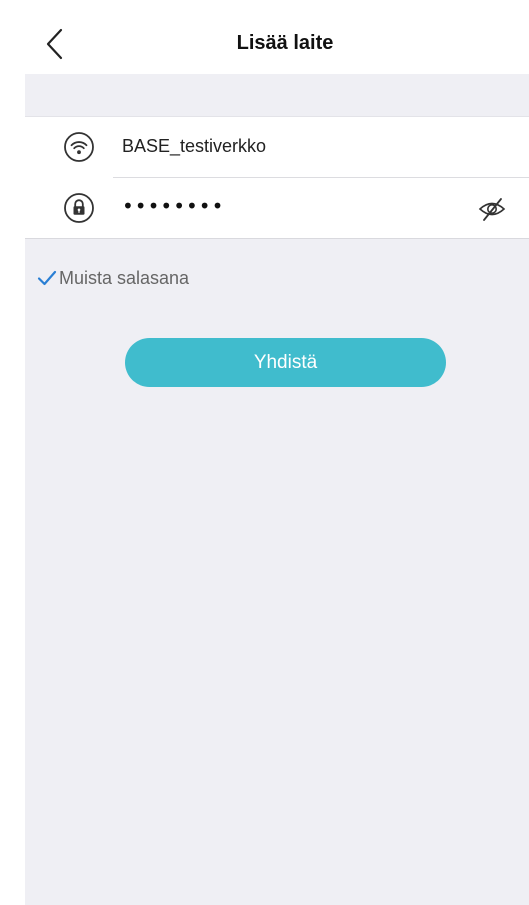 The width and height of the screenshot is (529, 905). I want to click on ssid-input, so click(292, 146).